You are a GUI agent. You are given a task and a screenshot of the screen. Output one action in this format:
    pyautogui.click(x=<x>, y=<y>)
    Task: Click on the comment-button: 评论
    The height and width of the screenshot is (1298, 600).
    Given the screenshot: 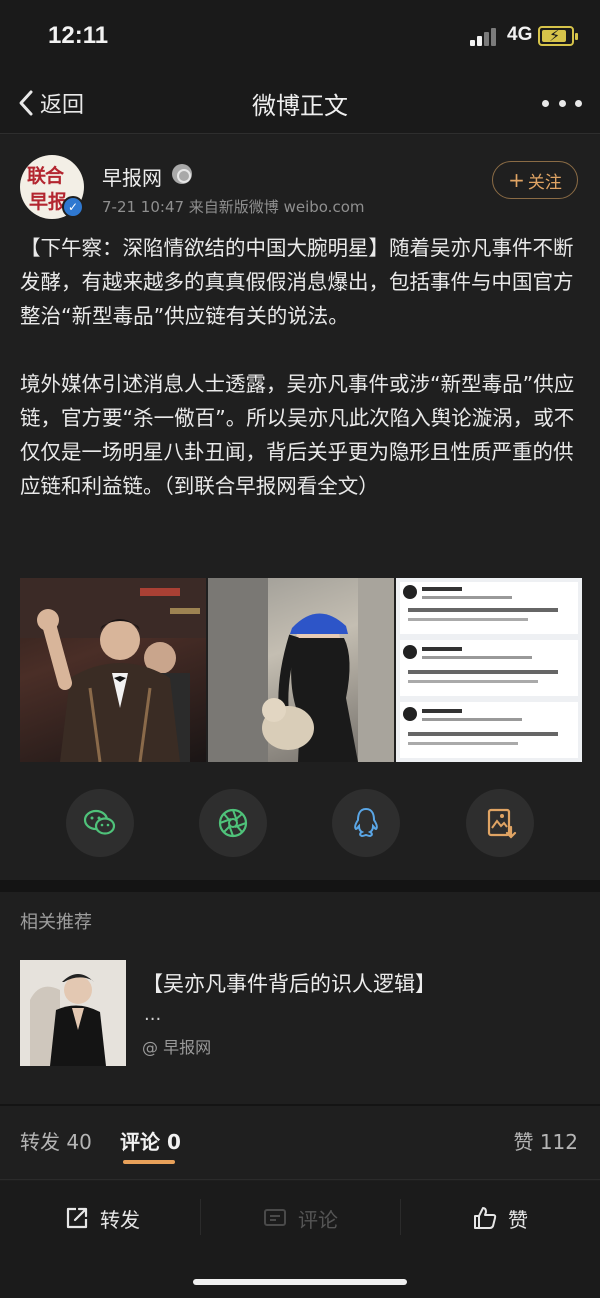 What is the action you would take?
    pyautogui.click(x=300, y=1218)
    